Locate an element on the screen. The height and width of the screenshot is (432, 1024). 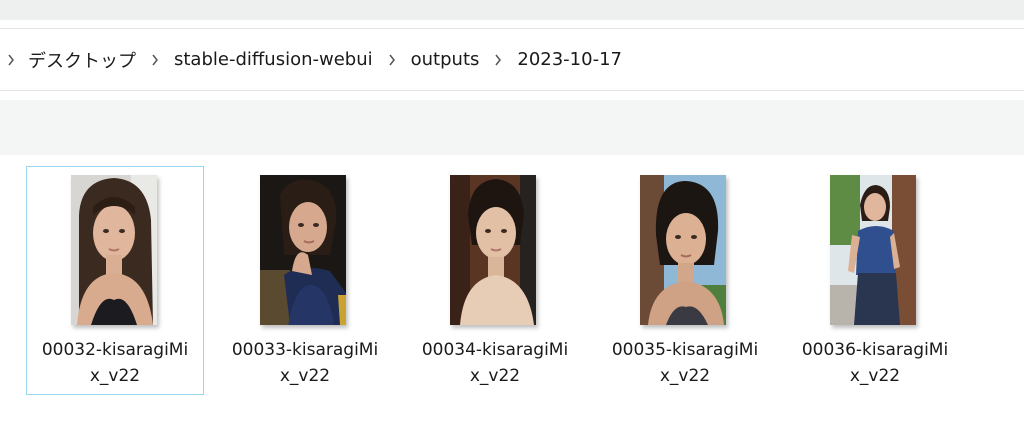
file-item: 00034-kisaragiMi x_v22 is located at coordinates (495, 280).